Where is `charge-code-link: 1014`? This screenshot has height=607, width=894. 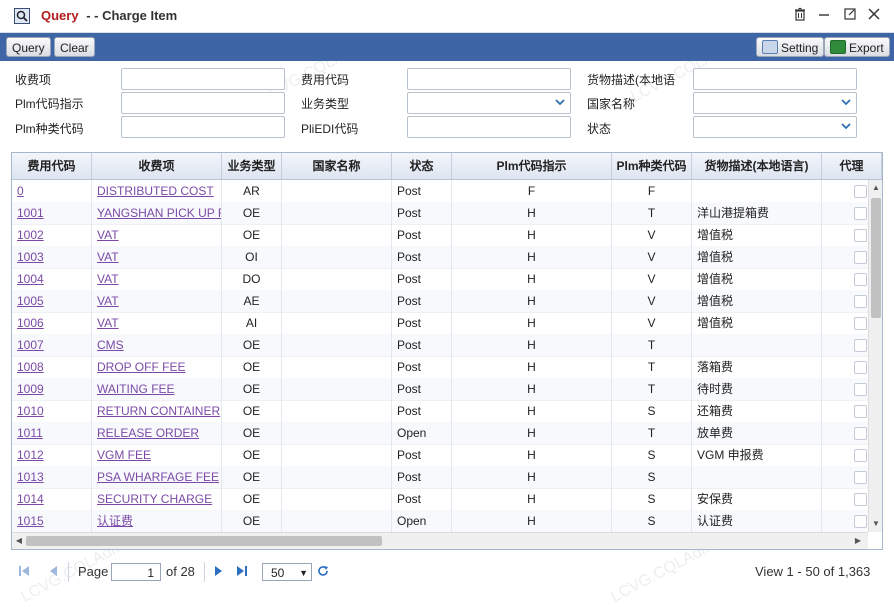
charge-code-link: 1014 is located at coordinates (30, 499).